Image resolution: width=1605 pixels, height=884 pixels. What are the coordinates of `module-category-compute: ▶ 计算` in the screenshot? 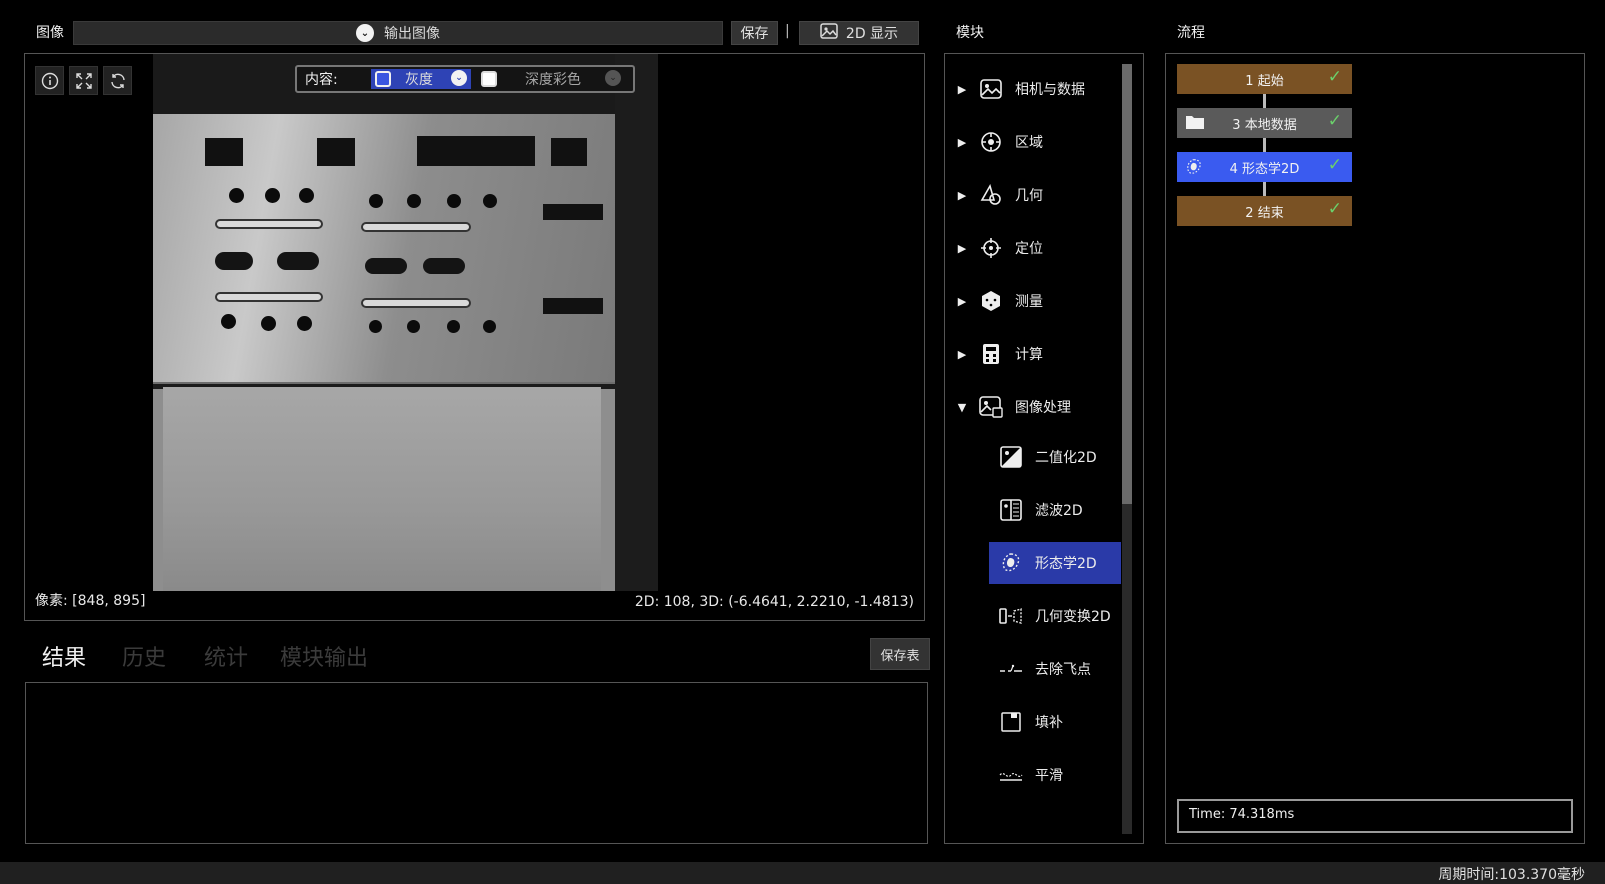 It's located at (1033, 354).